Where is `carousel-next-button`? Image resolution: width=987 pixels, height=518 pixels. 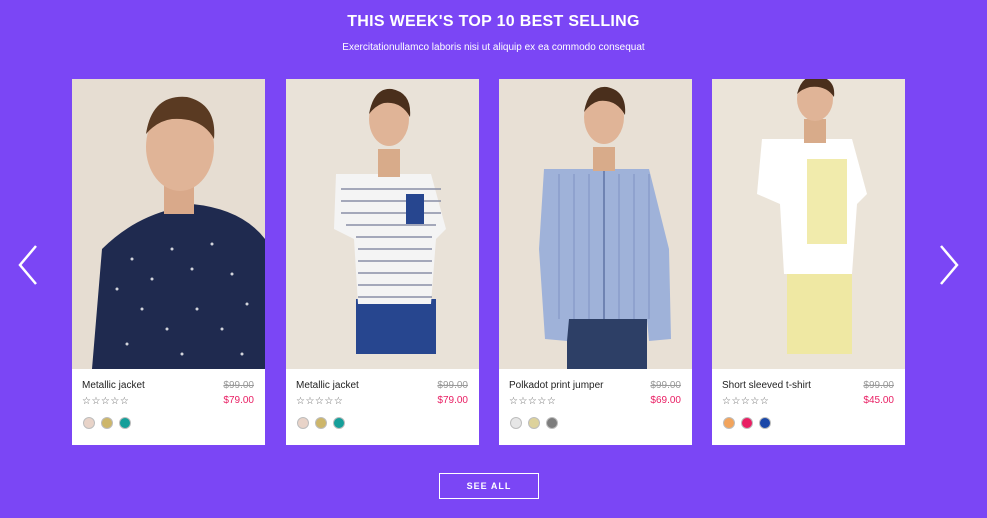 carousel-next-button is located at coordinates (948, 265).